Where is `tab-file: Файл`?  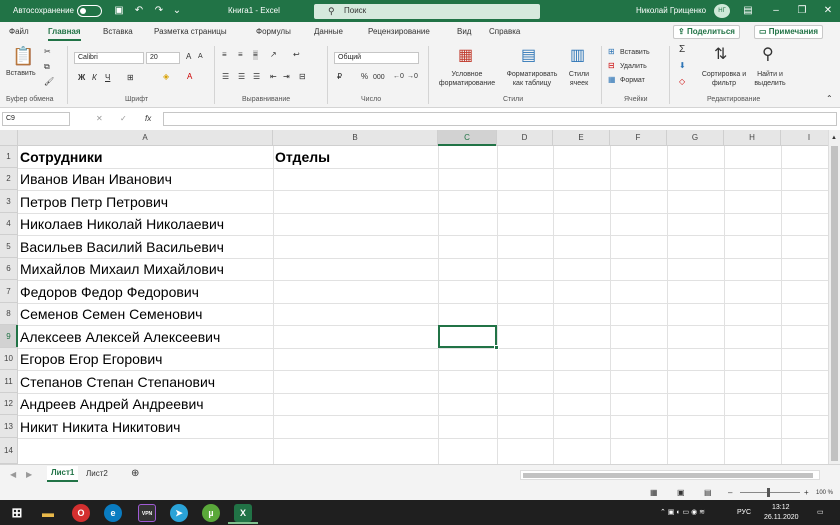 tab-file: Файл is located at coordinates (19, 31).